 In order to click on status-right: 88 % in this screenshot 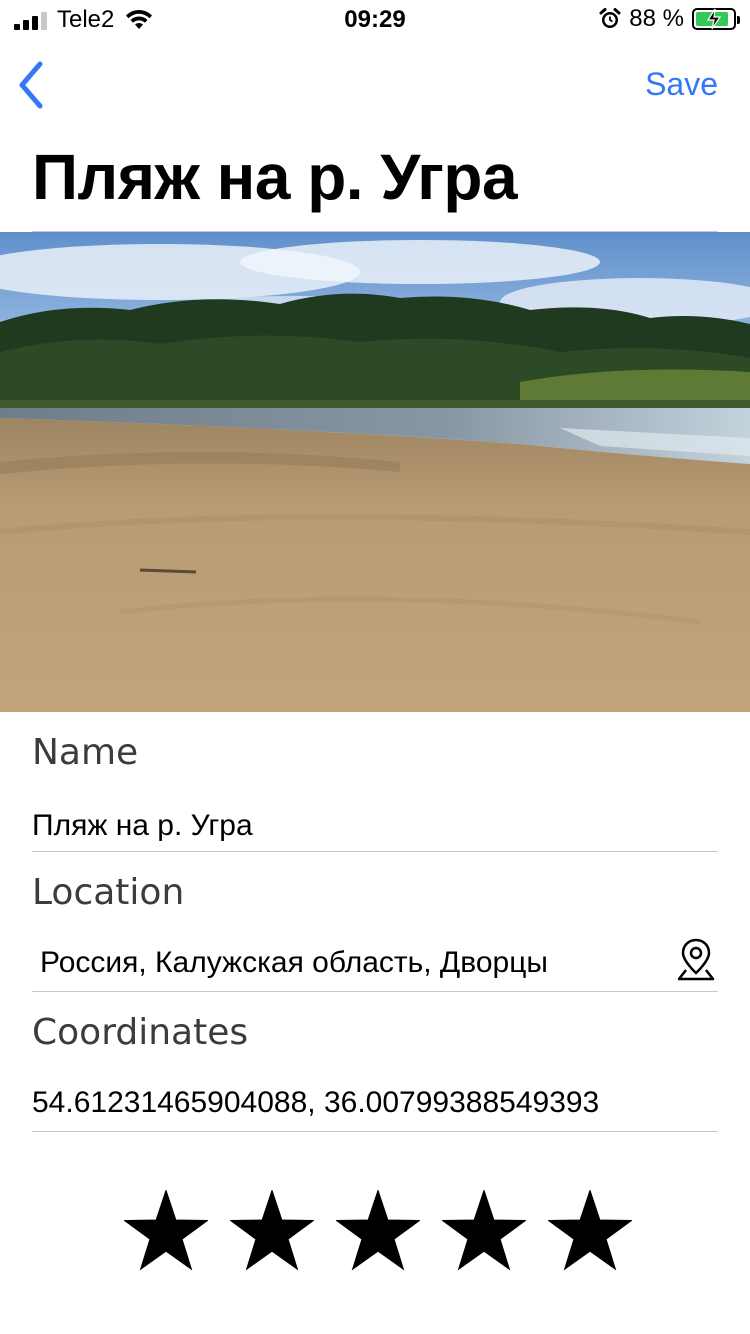, I will do `click(669, 19)`.